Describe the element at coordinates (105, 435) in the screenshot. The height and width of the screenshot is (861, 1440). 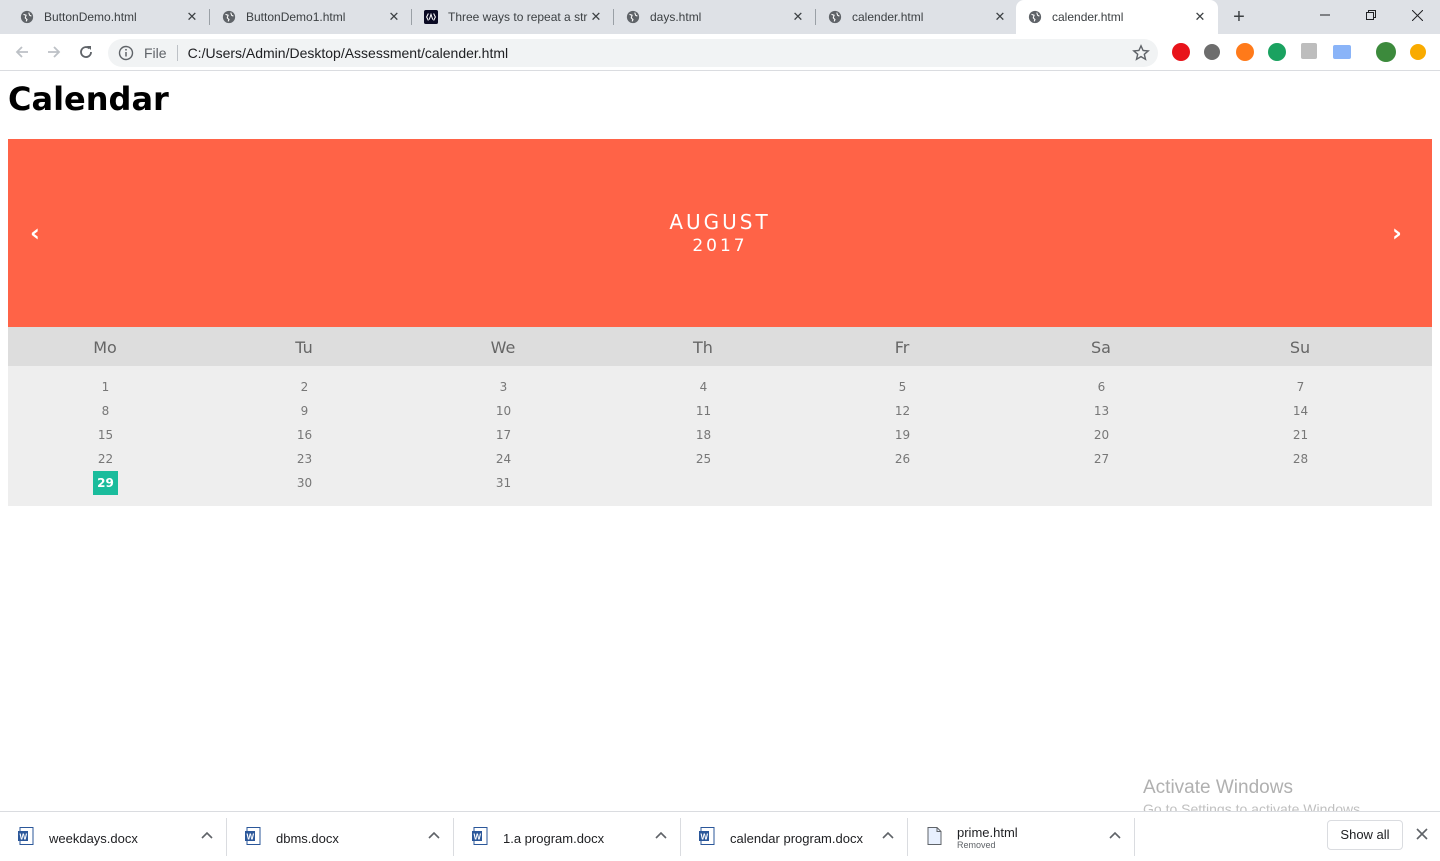
I see `day-cell: 15` at that location.